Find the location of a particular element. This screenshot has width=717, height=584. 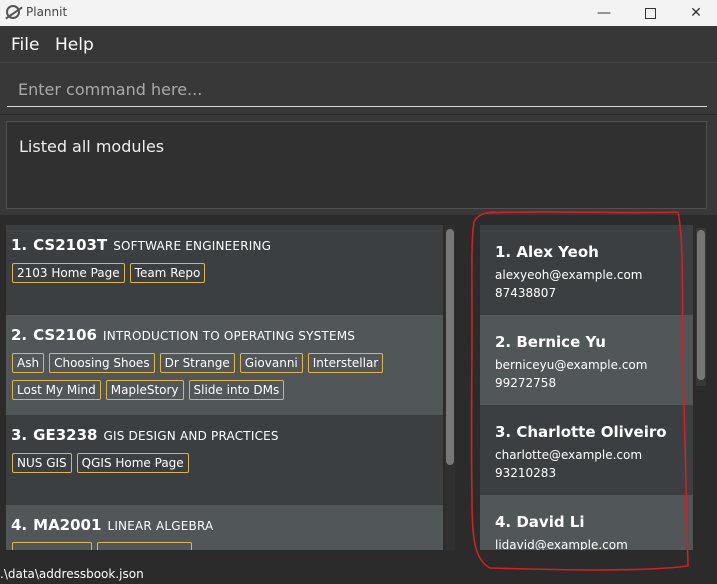

minimize-button: — is located at coordinates (604, 13).